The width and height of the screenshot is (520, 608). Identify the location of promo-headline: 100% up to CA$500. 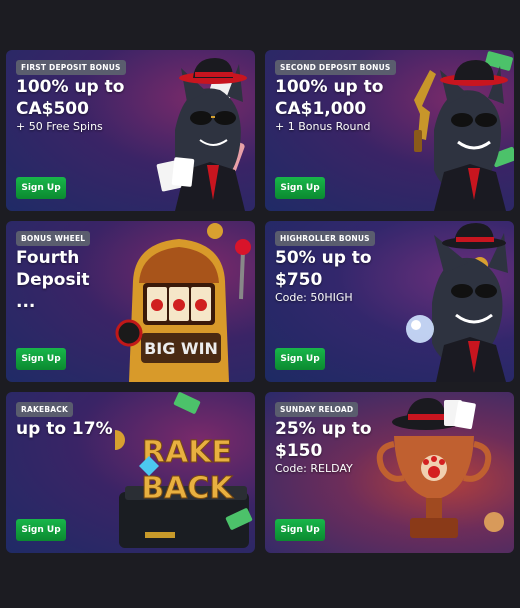
(70, 98).